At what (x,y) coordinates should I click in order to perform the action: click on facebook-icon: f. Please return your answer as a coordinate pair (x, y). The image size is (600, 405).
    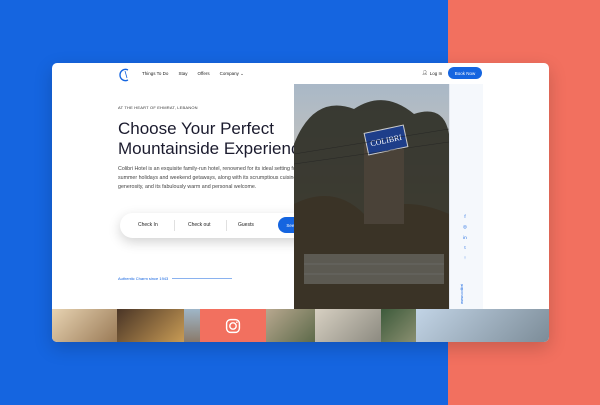
    Looking at the image, I should click on (464, 216).